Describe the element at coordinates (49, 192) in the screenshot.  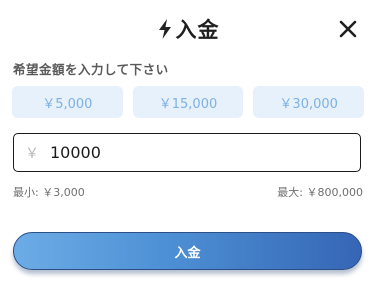
I see `min-amount: 最小: ￥3,000` at that location.